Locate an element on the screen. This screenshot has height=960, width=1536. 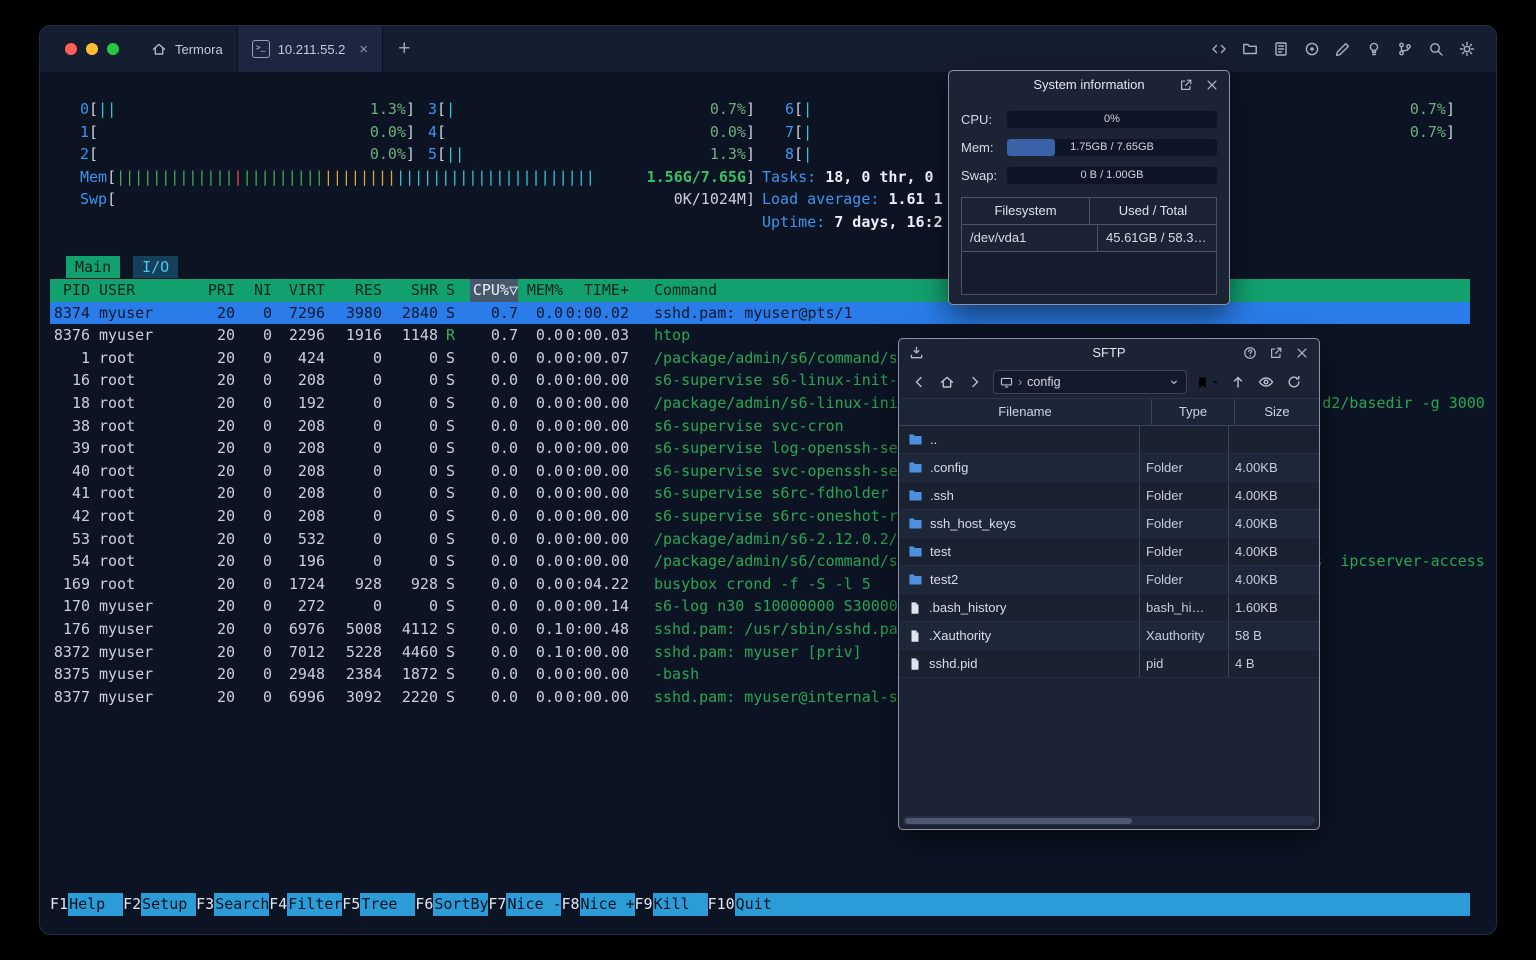
column-user: USER is located at coordinates (144, 290).